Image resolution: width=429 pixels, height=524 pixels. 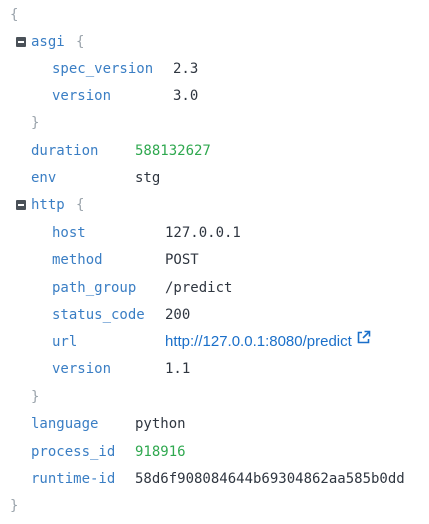 I want to click on path-group-key: path_group, so click(x=94, y=288).